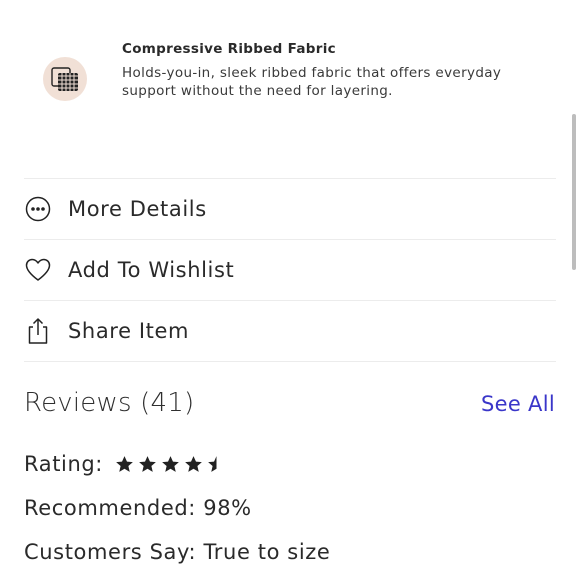 The width and height of the screenshot is (580, 580). I want to click on rating-label: Rating:, so click(63, 464).